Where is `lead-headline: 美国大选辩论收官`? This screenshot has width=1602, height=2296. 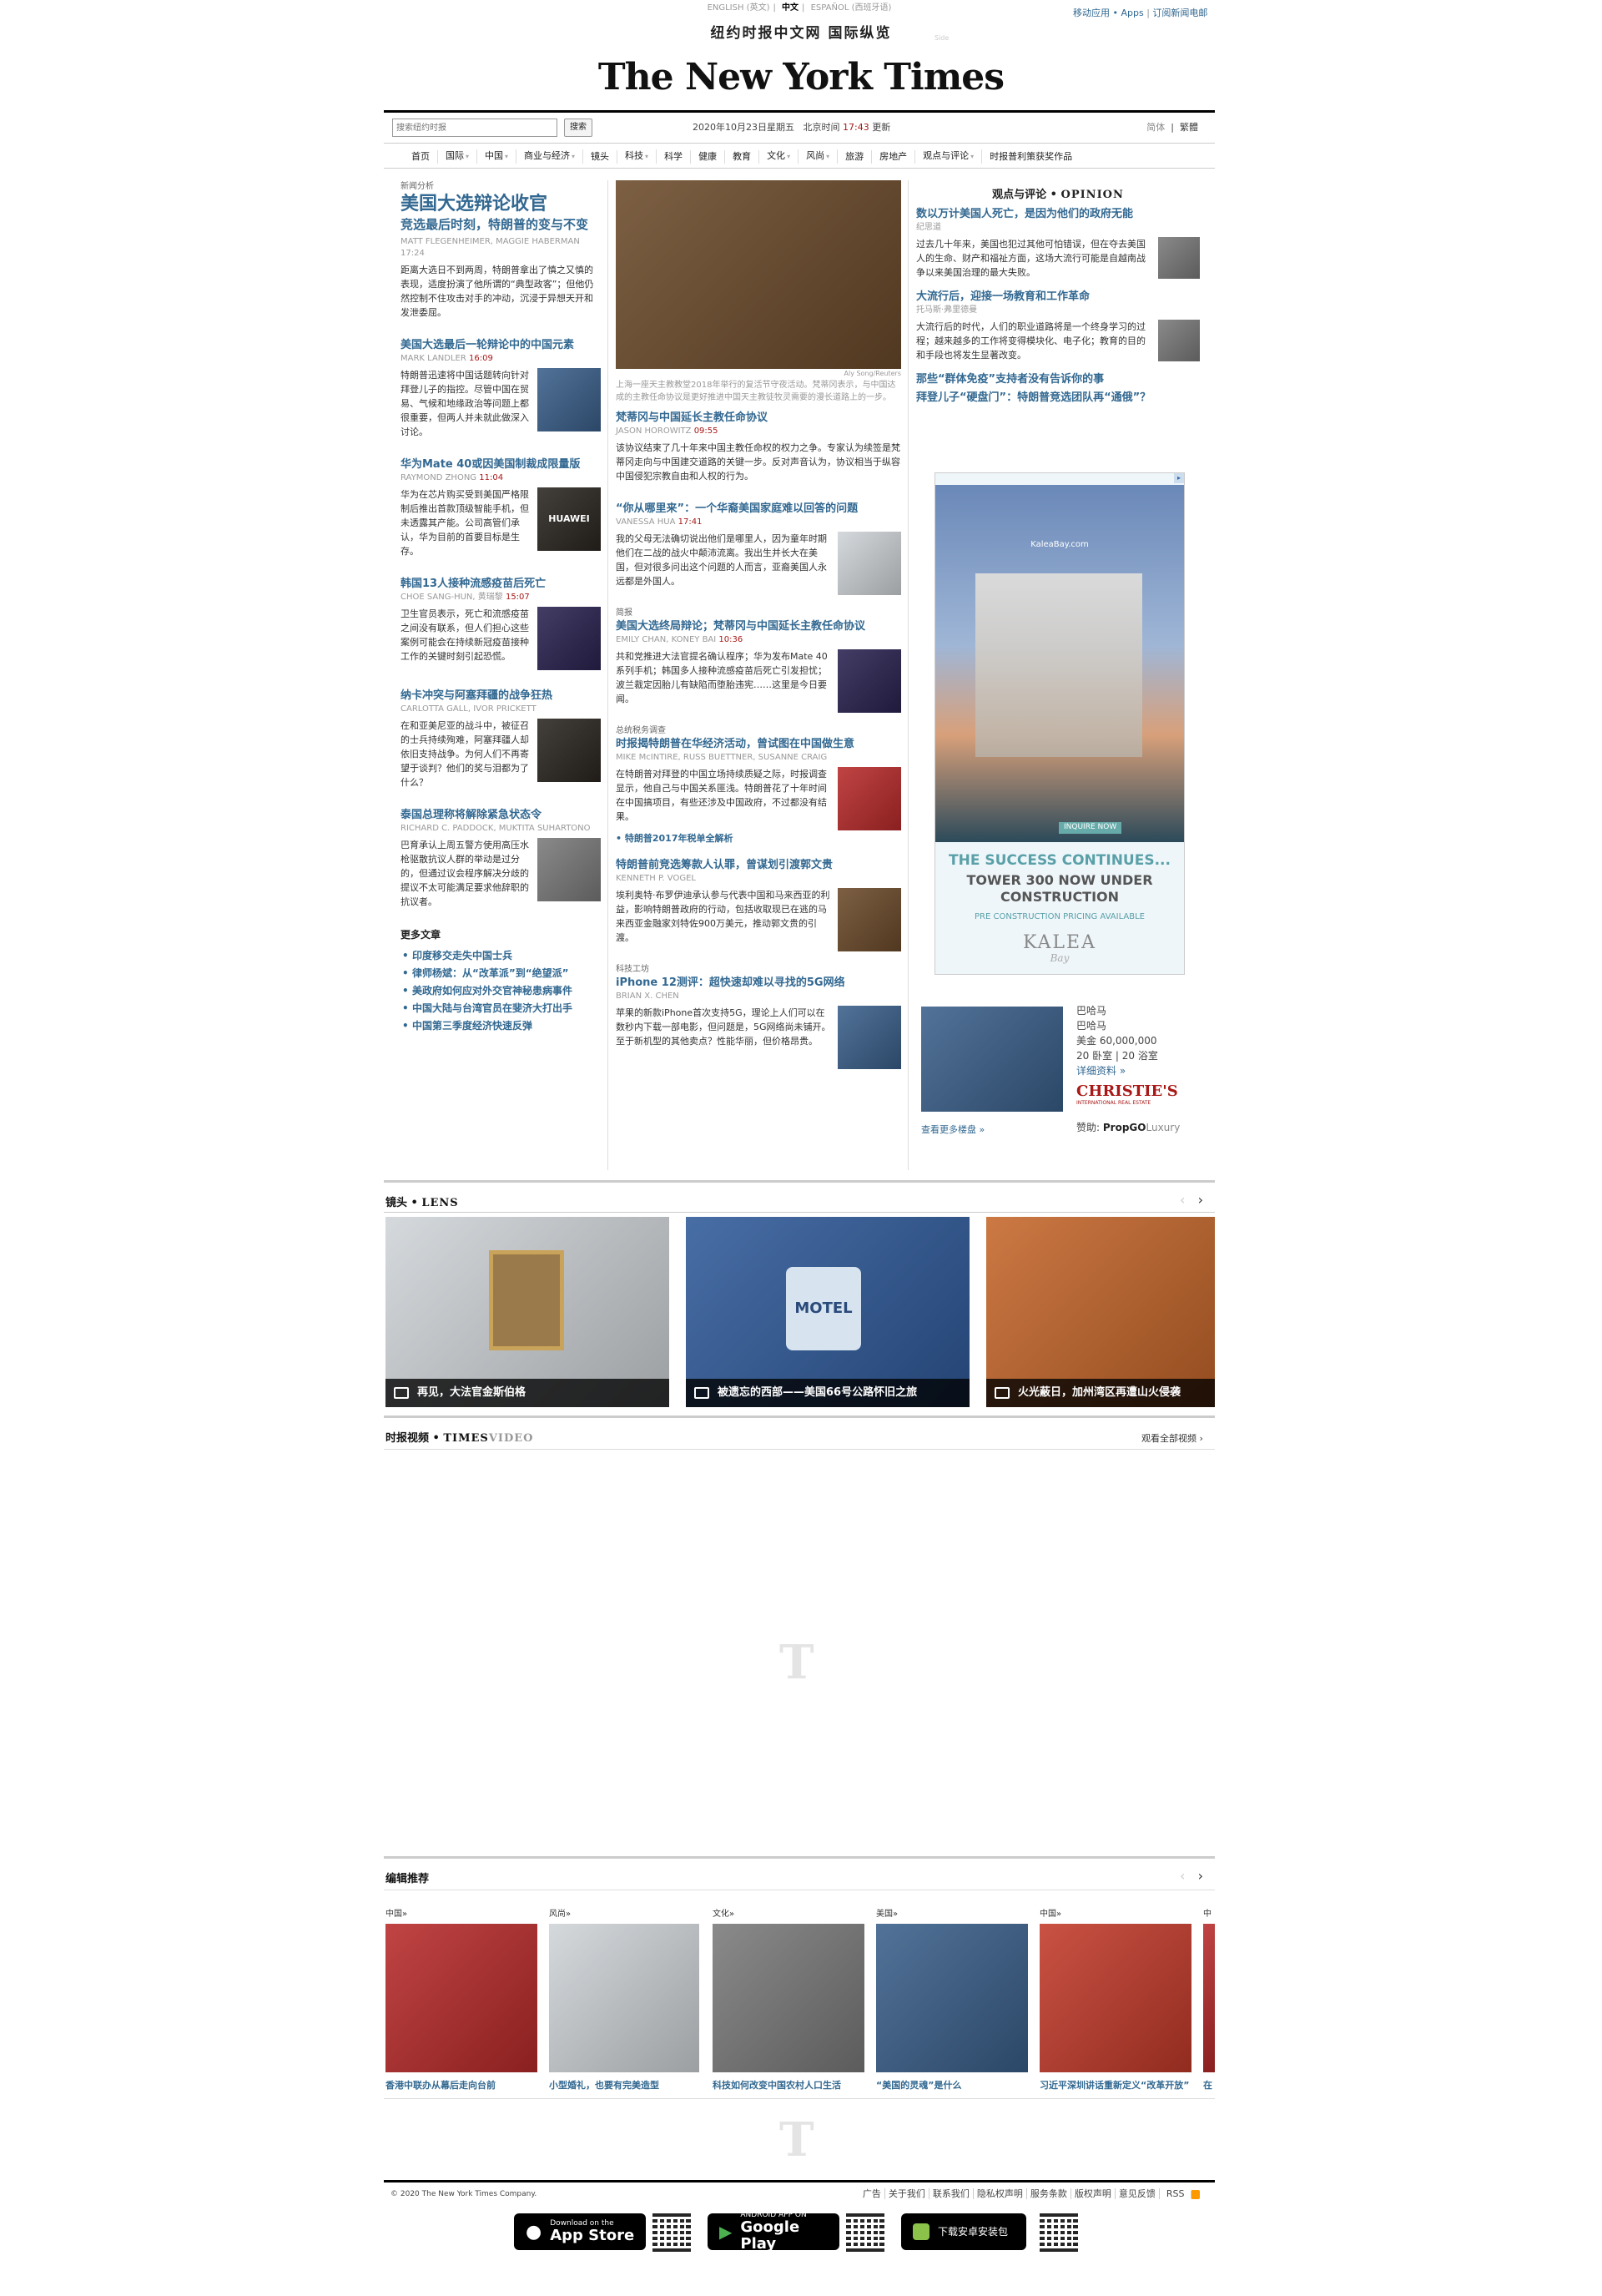 lead-headline: 美国大选辩论收官 is located at coordinates (500, 204).